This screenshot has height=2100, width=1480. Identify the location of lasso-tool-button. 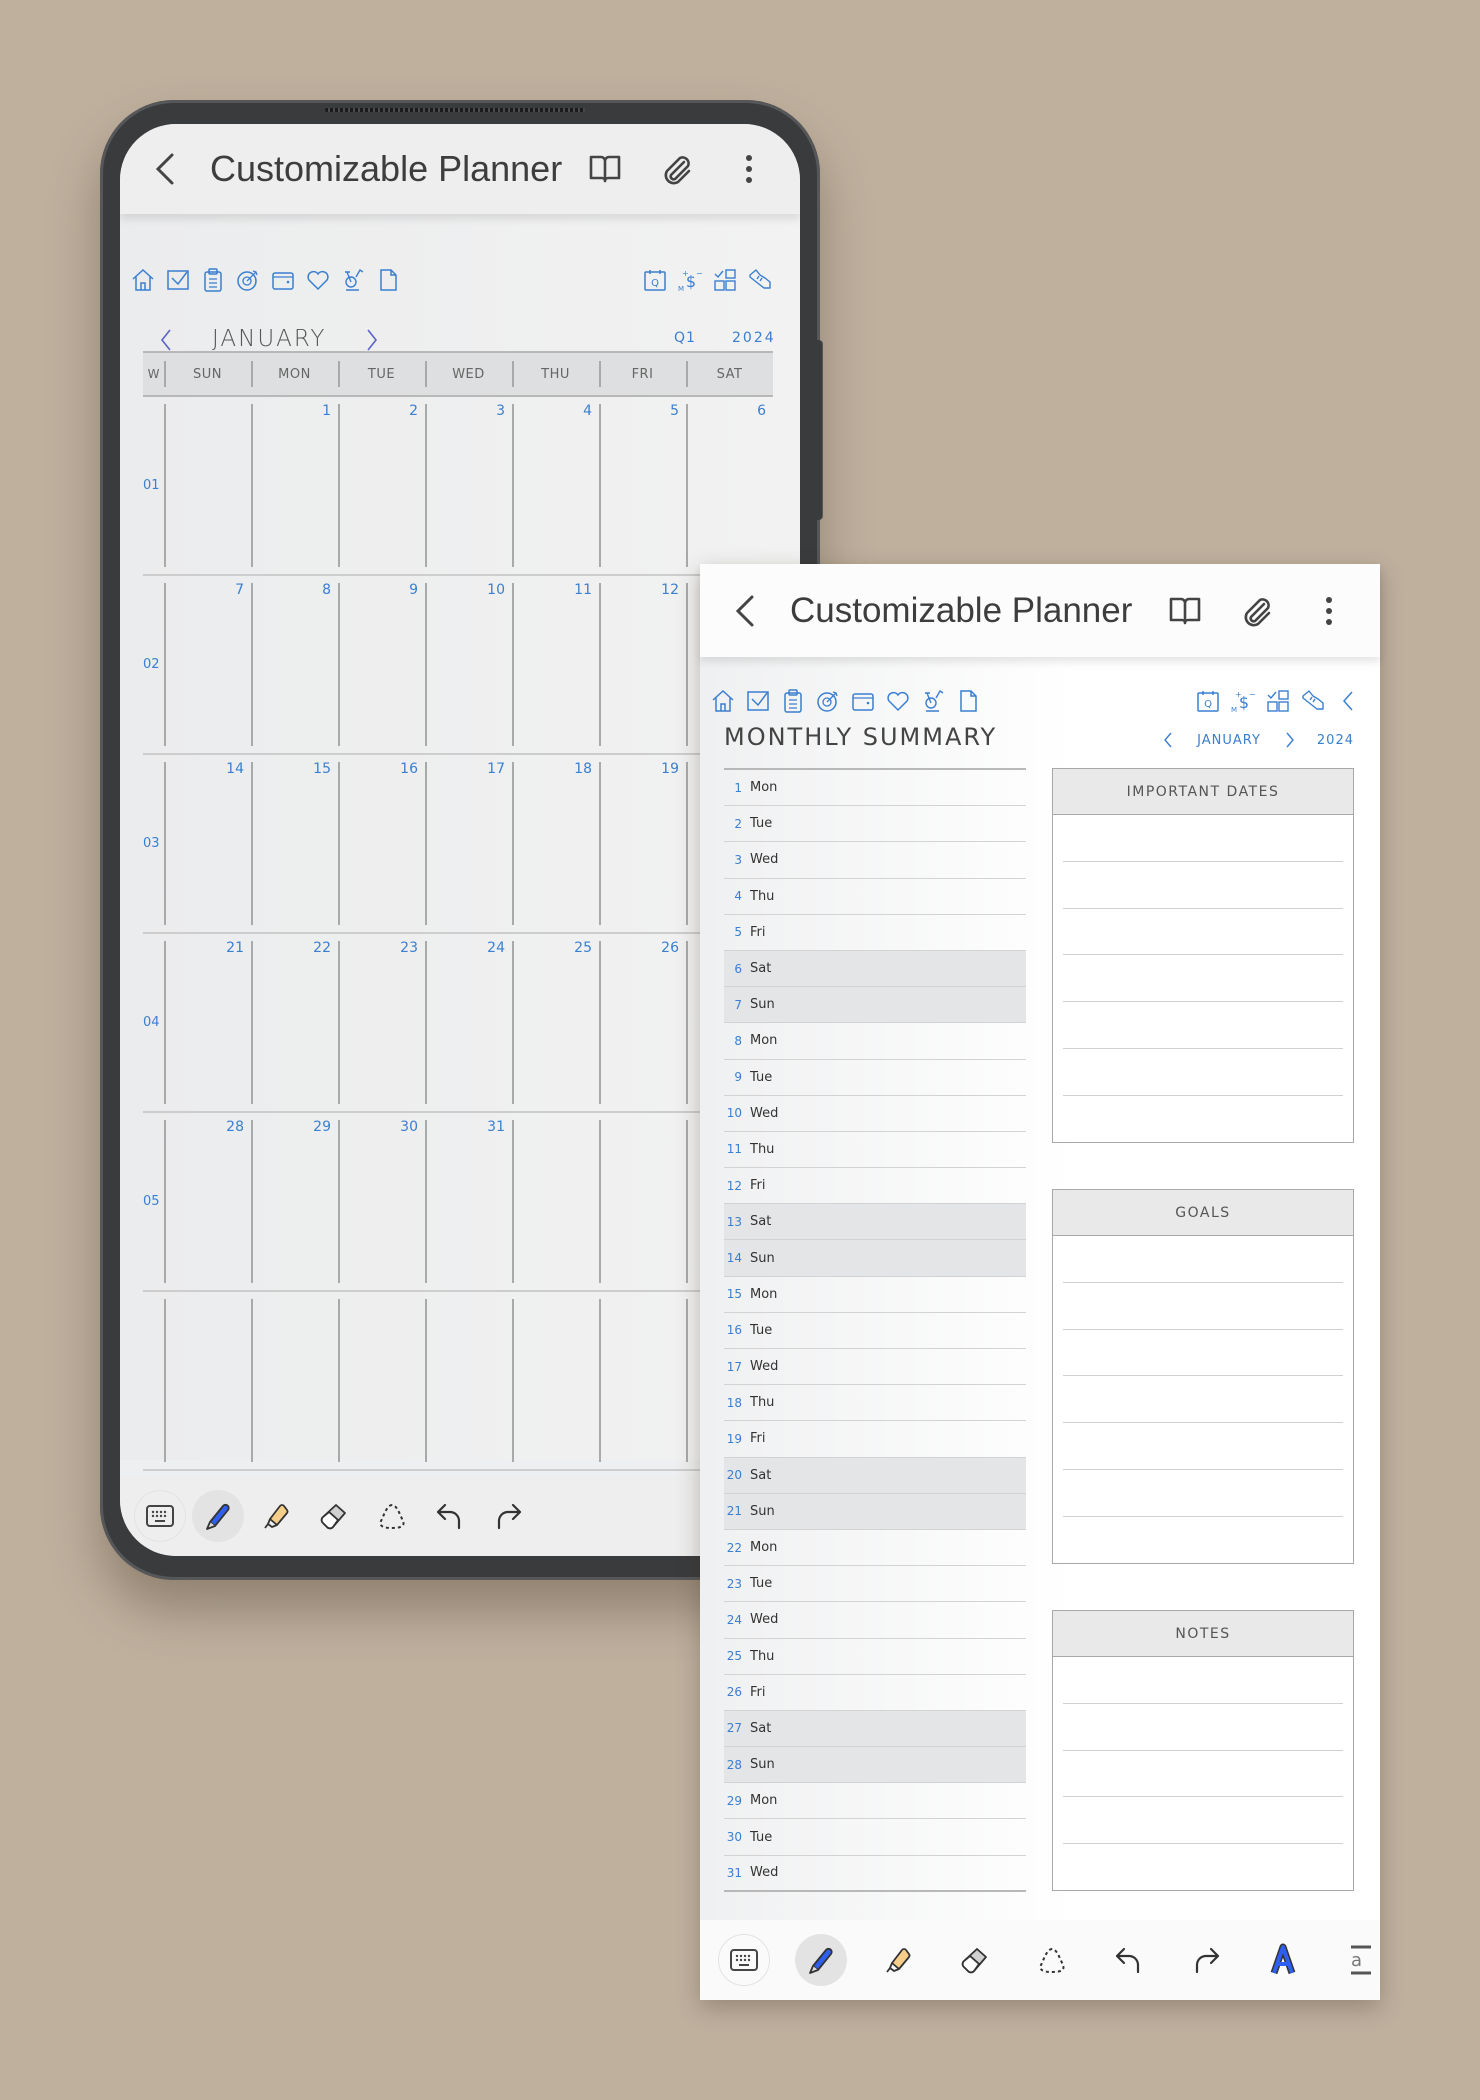
(392, 1516).